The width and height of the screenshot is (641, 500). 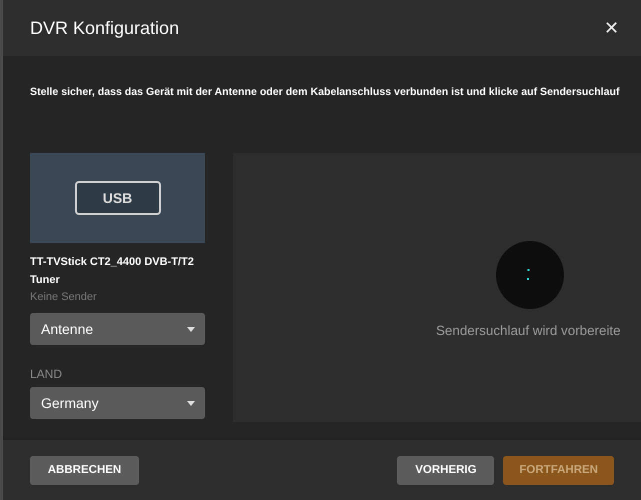 What do you see at coordinates (117, 198) in the screenshot?
I see `usb-badge: USB` at bounding box center [117, 198].